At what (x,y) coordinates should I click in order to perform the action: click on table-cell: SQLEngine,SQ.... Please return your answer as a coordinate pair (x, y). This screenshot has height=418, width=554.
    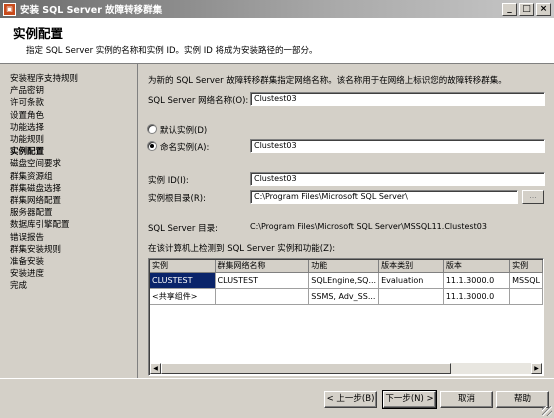
    Looking at the image, I should click on (344, 280).